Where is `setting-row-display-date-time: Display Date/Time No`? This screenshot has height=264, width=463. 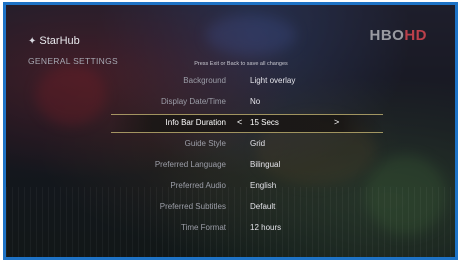 setting-row-display-date-time: Display Date/Time No is located at coordinates (230, 102).